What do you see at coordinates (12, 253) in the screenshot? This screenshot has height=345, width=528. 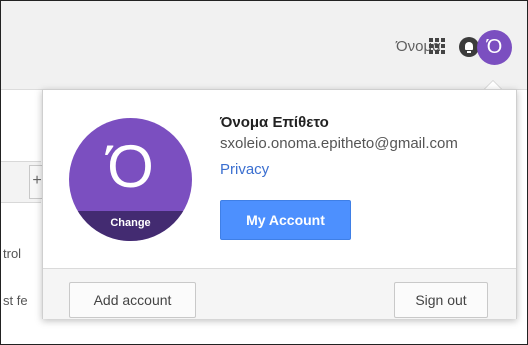 I see `background-text: trol` at bounding box center [12, 253].